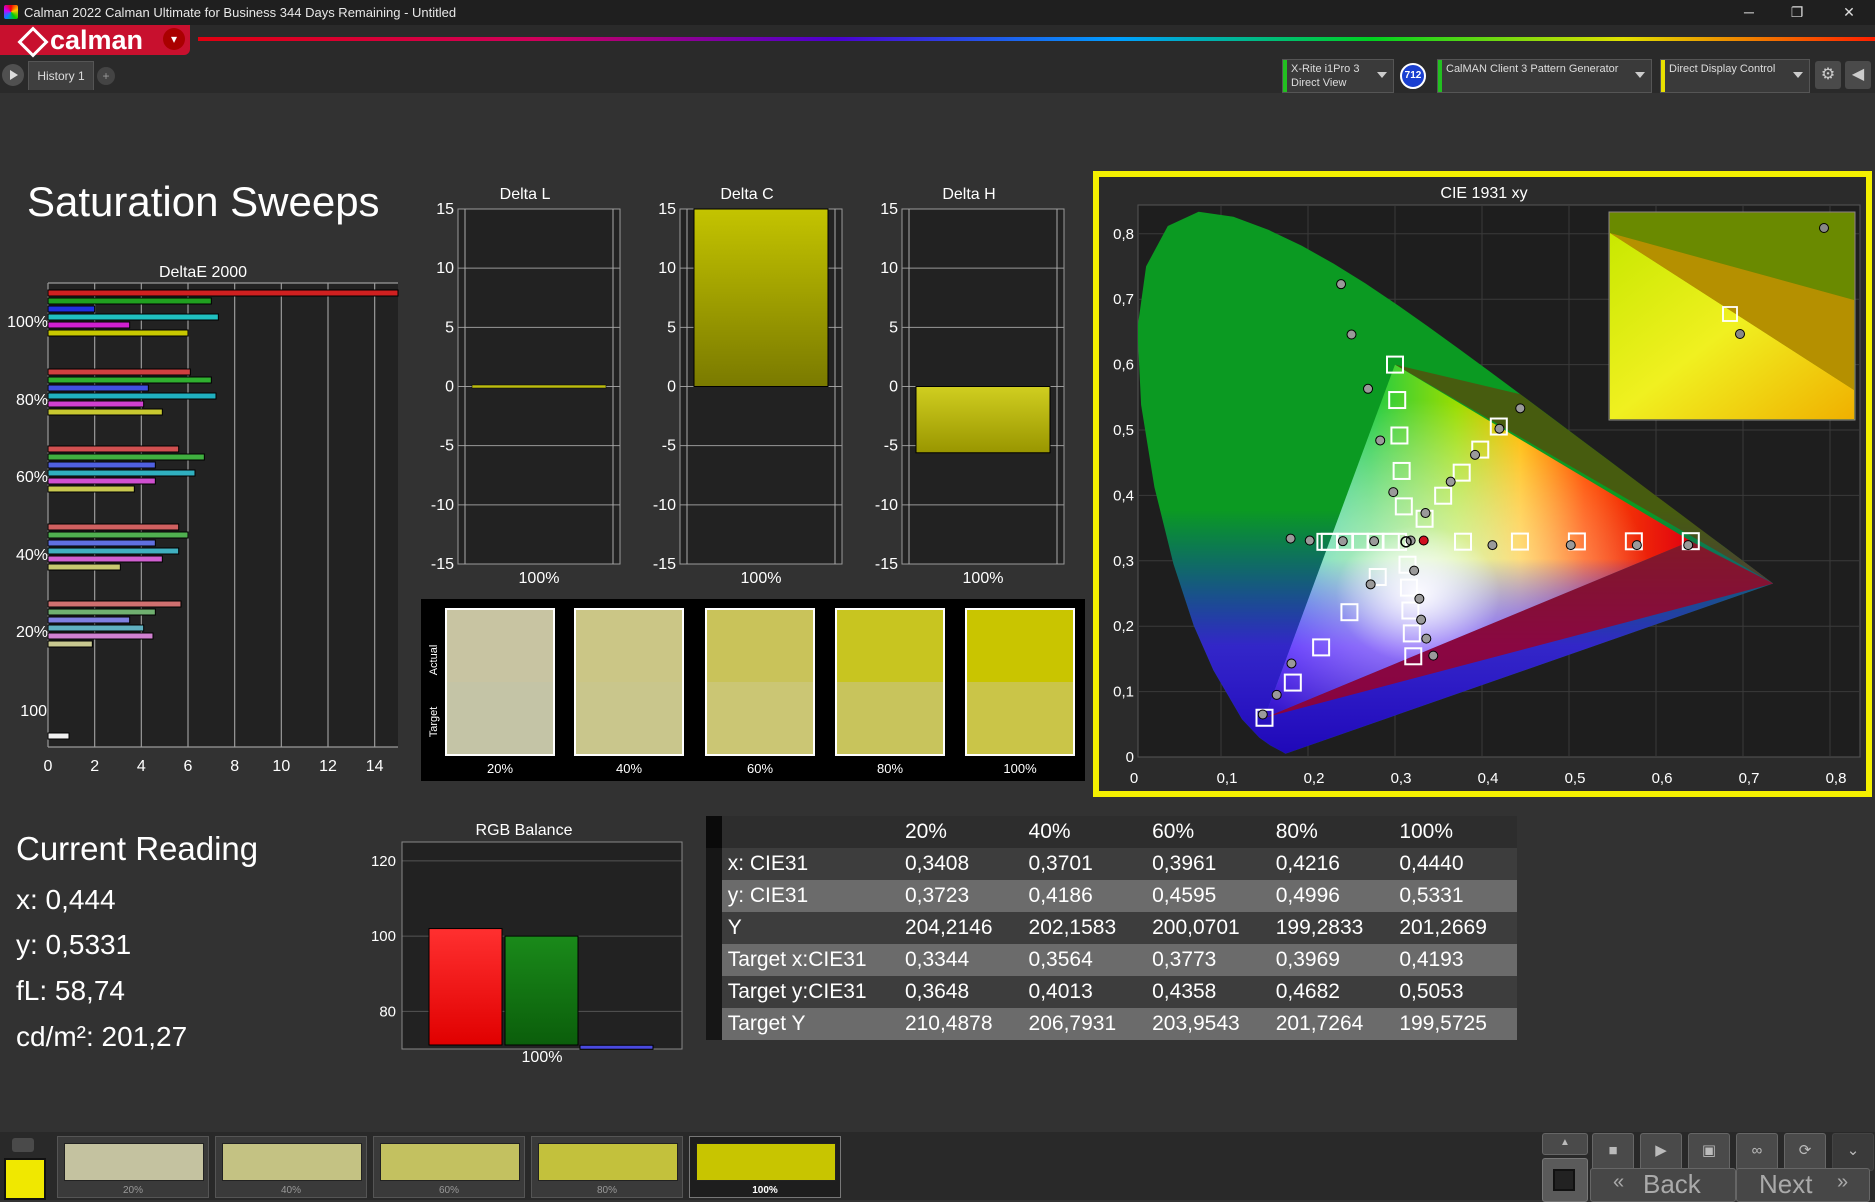 This screenshot has height=1202, width=1875. What do you see at coordinates (448, 1190) in the screenshot?
I see `step-thumbnail-label: 60%` at bounding box center [448, 1190].